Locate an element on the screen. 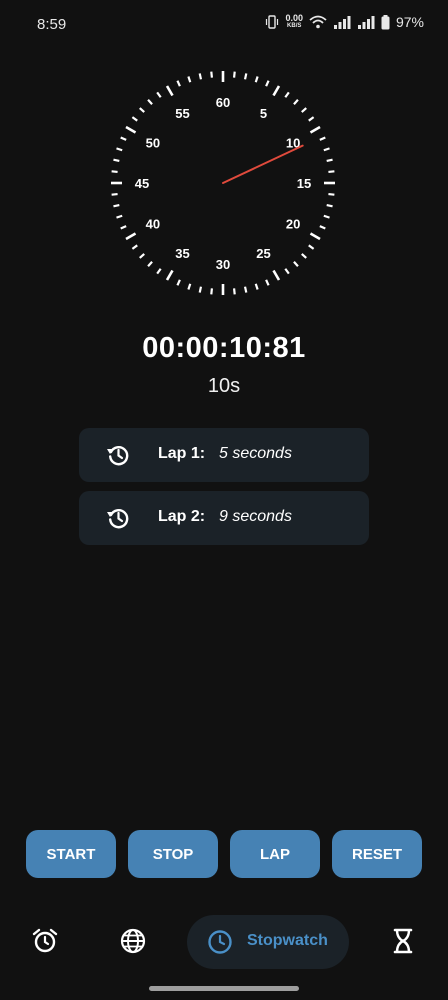 Image resolution: width=448 pixels, height=1000 pixels. net-speed: 0.00 KB/S is located at coordinates (294, 21).